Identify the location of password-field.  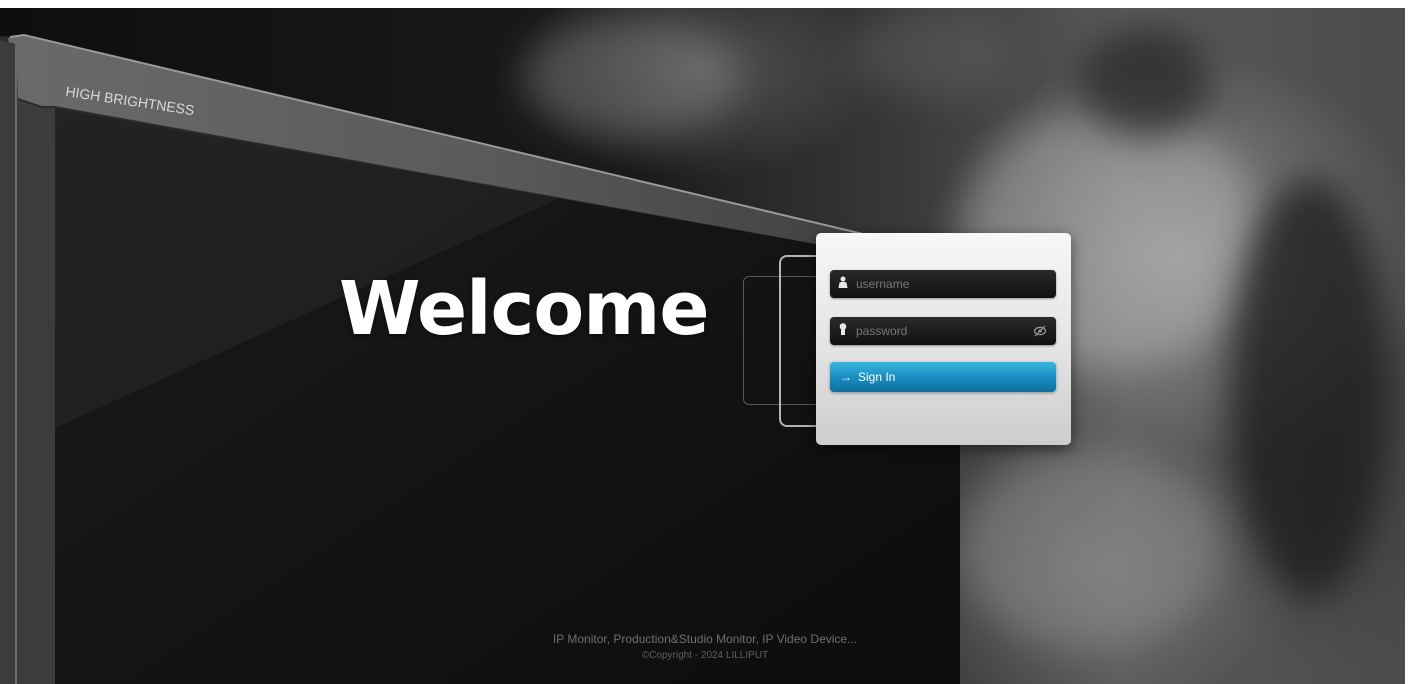
(943, 331).